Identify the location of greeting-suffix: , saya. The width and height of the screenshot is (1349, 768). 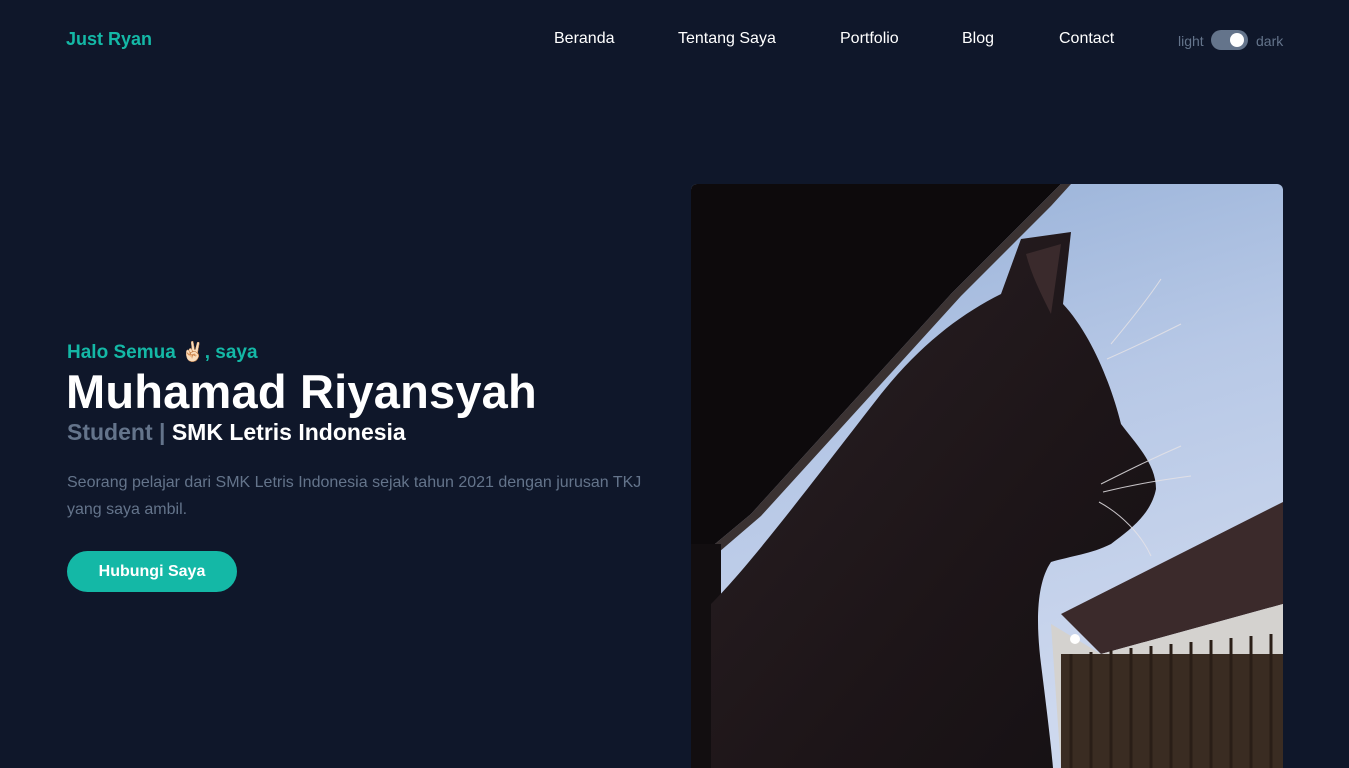
(231, 352).